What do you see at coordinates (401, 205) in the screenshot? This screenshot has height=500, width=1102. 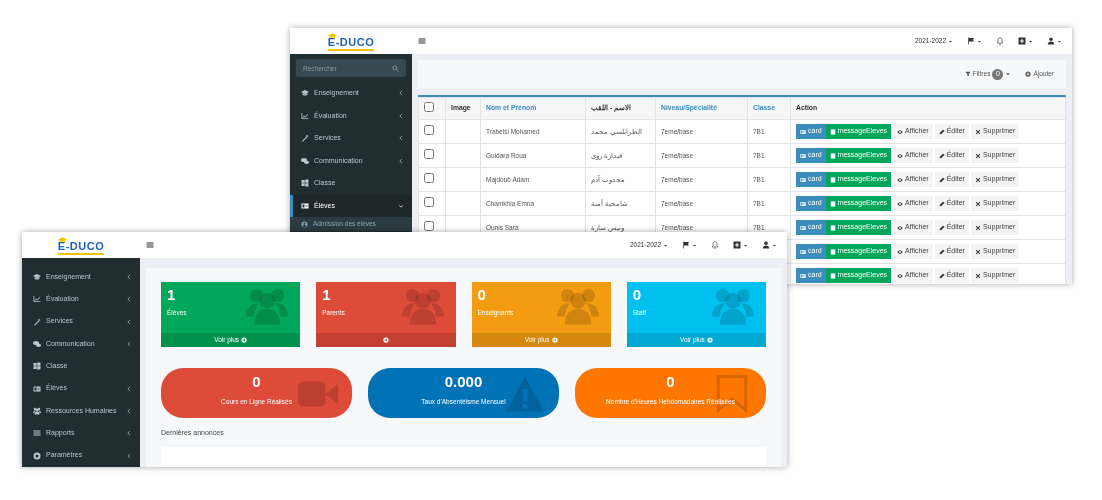 I see `chevron-down-icon` at bounding box center [401, 205].